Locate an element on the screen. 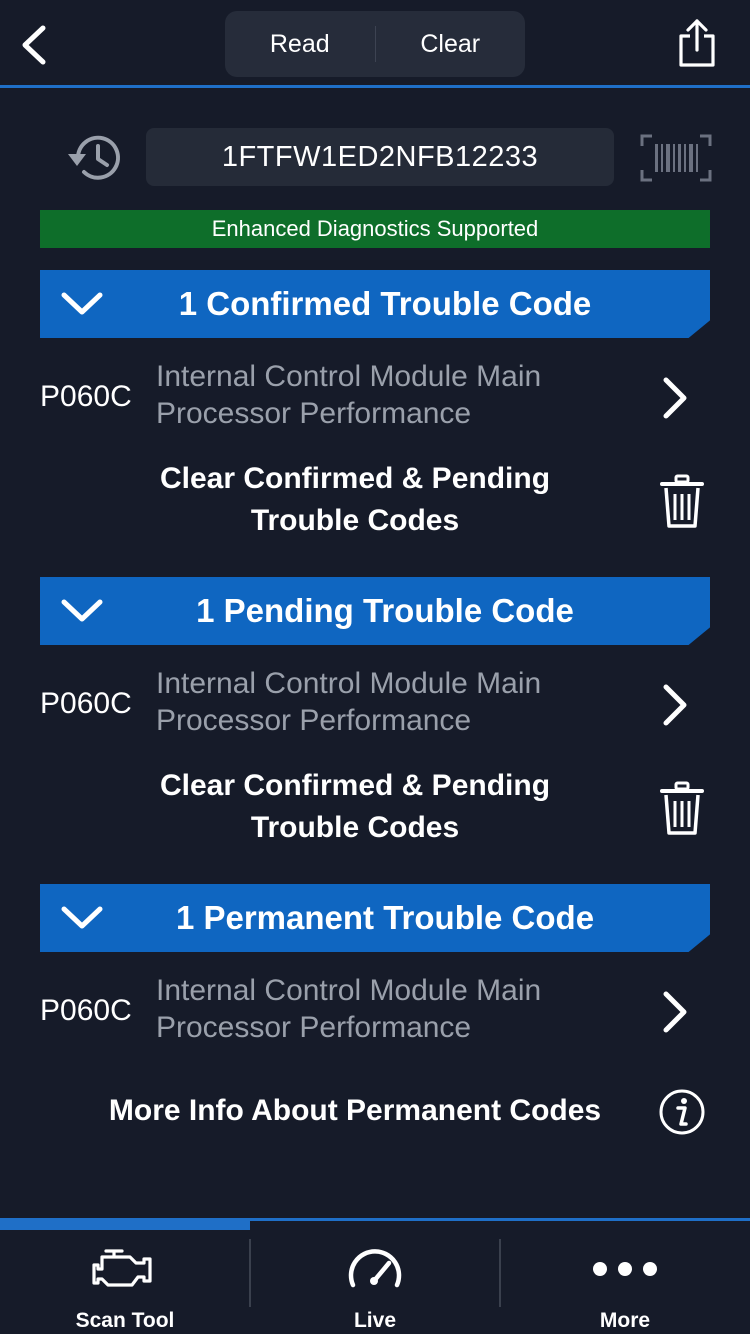  tab-label: Live is located at coordinates (375, 1320).